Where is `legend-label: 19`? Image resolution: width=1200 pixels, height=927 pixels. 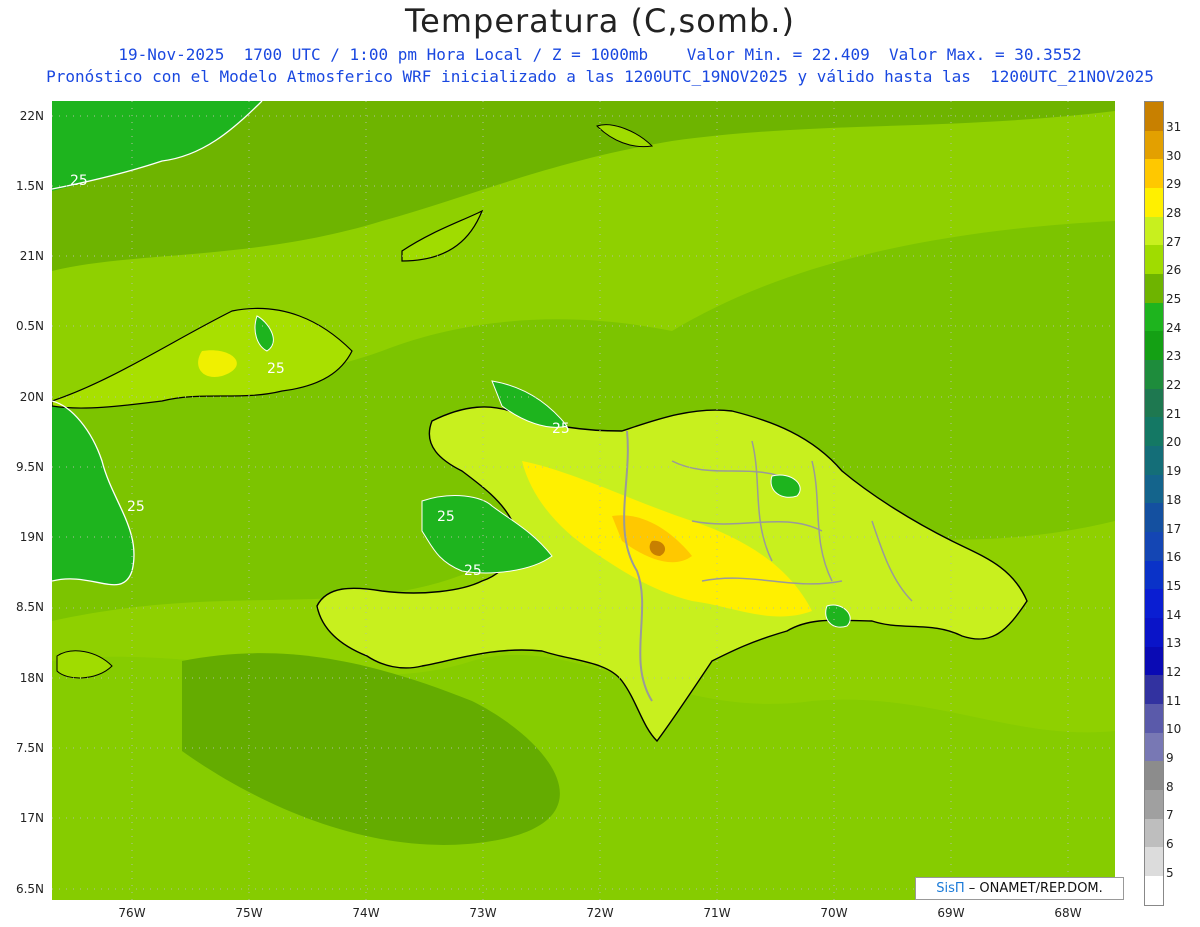 legend-label: 19 is located at coordinates (1174, 471).